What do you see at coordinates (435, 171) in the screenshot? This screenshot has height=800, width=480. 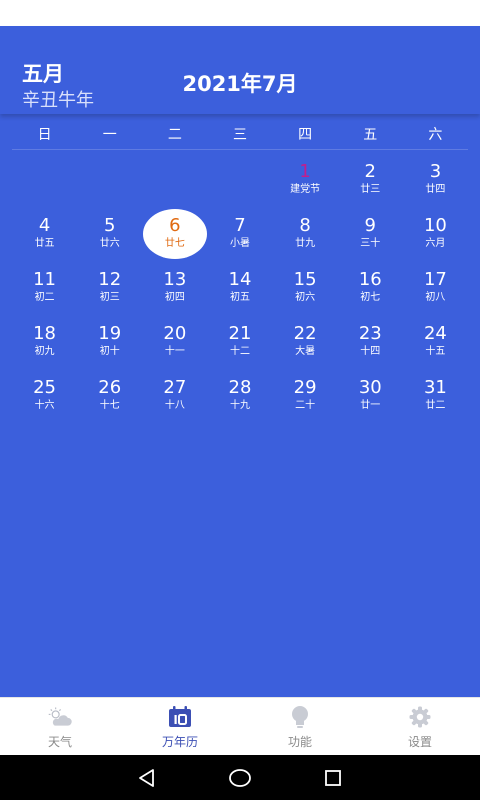 I see `day-number: 3` at bounding box center [435, 171].